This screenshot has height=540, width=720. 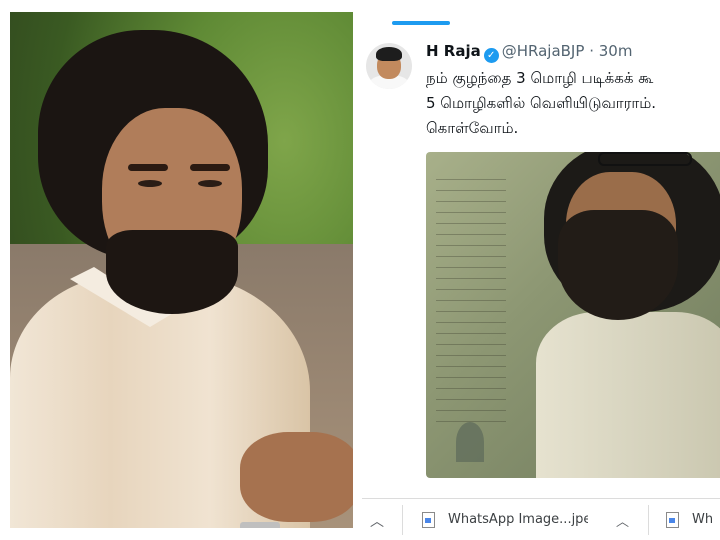 What do you see at coordinates (518, 519) in the screenshot?
I see `download-item-label: WhatsApp Image...jpeg` at bounding box center [518, 519].